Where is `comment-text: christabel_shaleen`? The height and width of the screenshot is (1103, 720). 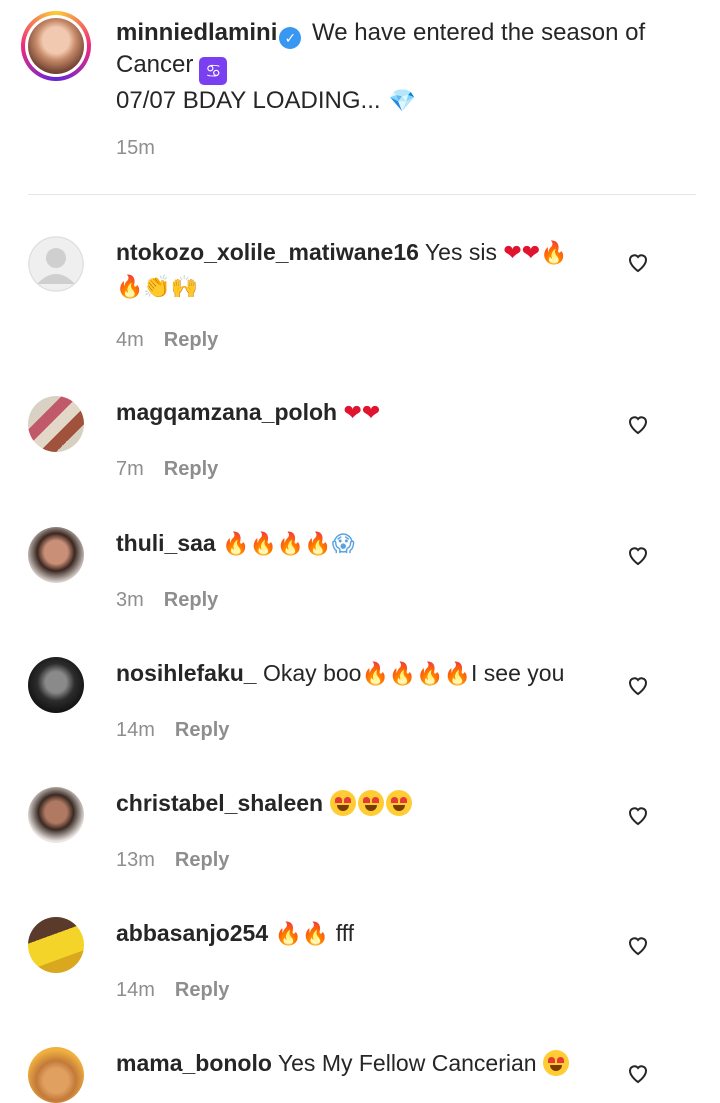
comment-text: christabel_shaleen is located at coordinates (356, 803).